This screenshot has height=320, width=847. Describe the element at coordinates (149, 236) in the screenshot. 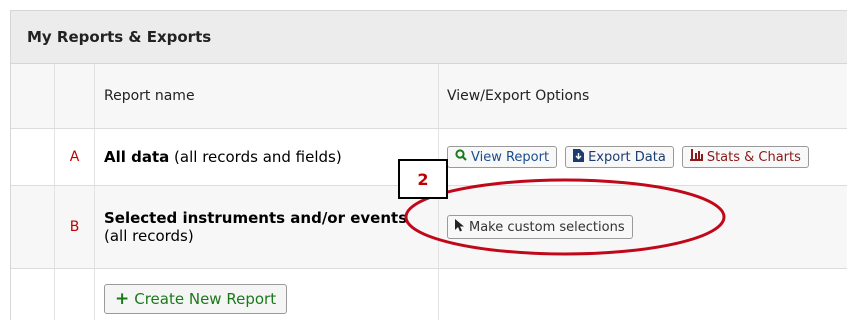

I see `report-name-detail: (all records)` at that location.